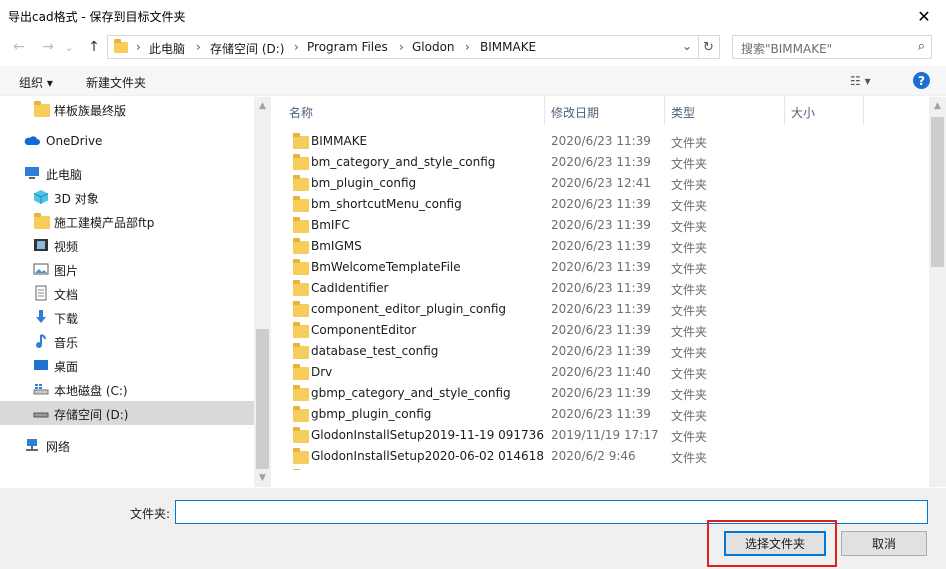 The height and width of the screenshot is (569, 946). Describe the element at coordinates (127, 173) in the screenshot. I see `sidebar-item-this-pc: 此电脑` at that location.